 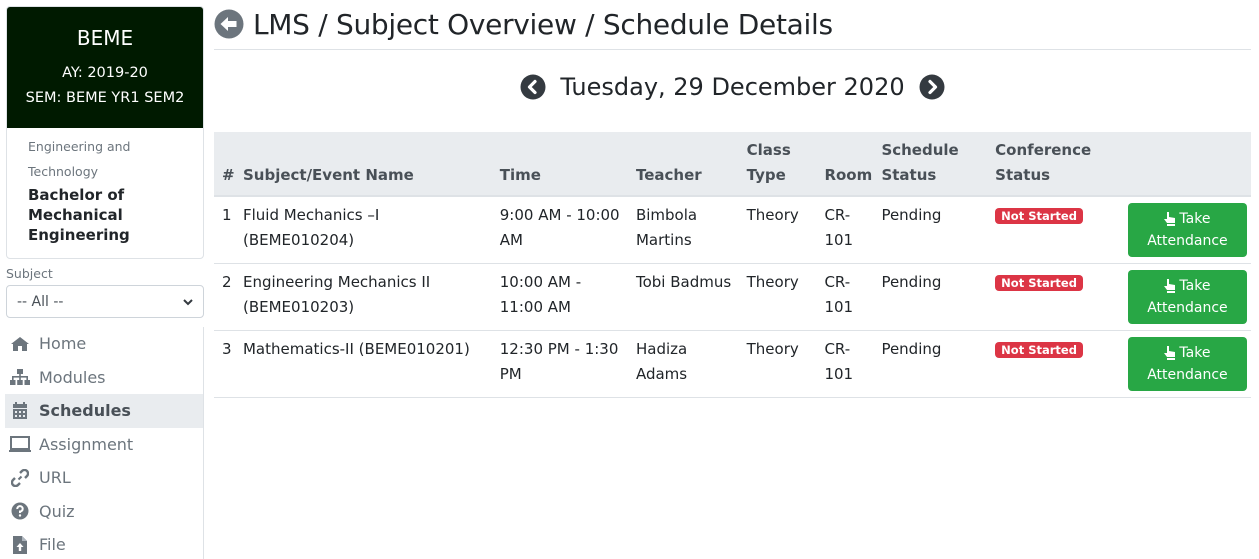 What do you see at coordinates (226, 230) in the screenshot?
I see `row-number: 1` at bounding box center [226, 230].